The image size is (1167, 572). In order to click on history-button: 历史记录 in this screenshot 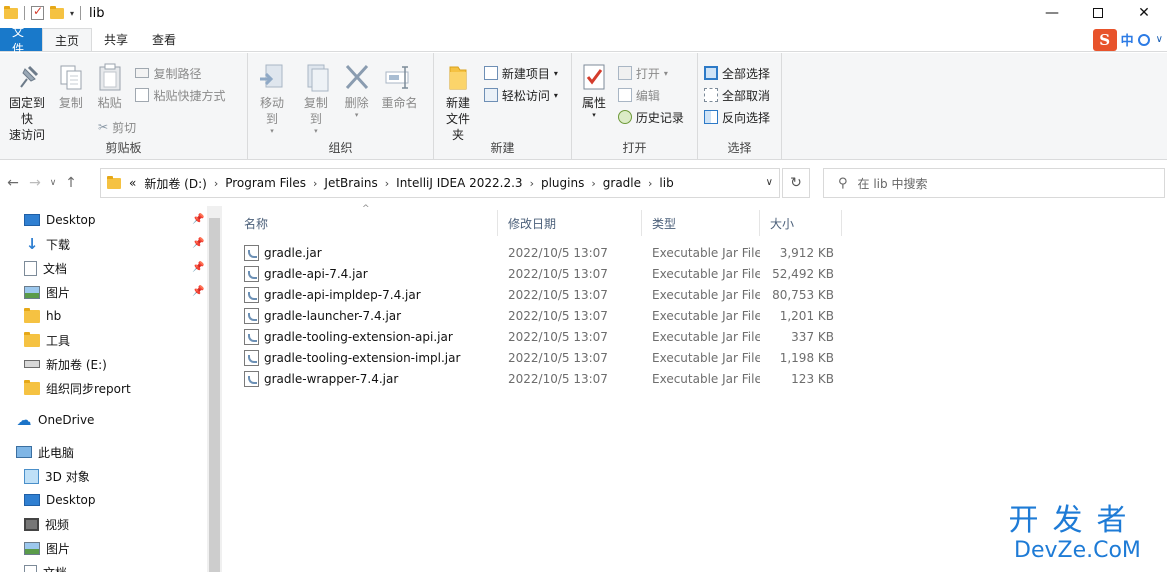, I will do `click(650, 117)`.